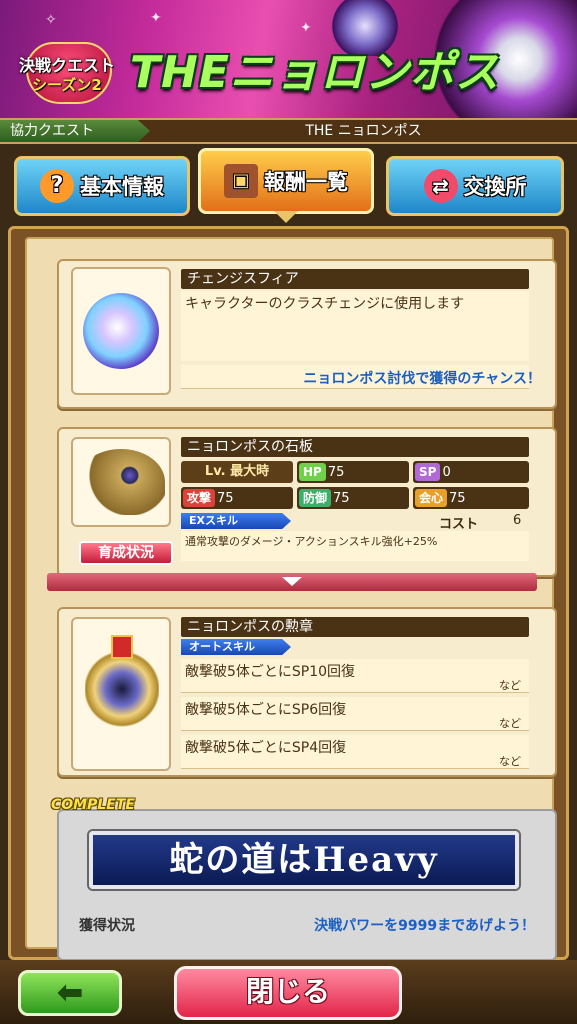 The width and height of the screenshot is (577, 1024). Describe the element at coordinates (312, 472) in the screenshot. I see `hp-label: HP` at that location.